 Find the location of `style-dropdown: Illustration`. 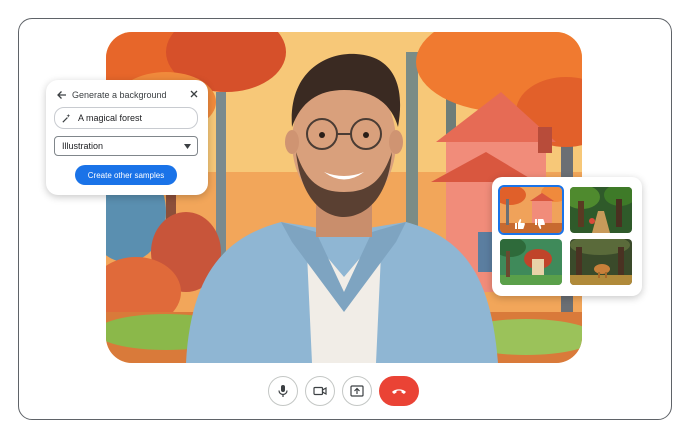

style-dropdown: Illustration is located at coordinates (126, 146).